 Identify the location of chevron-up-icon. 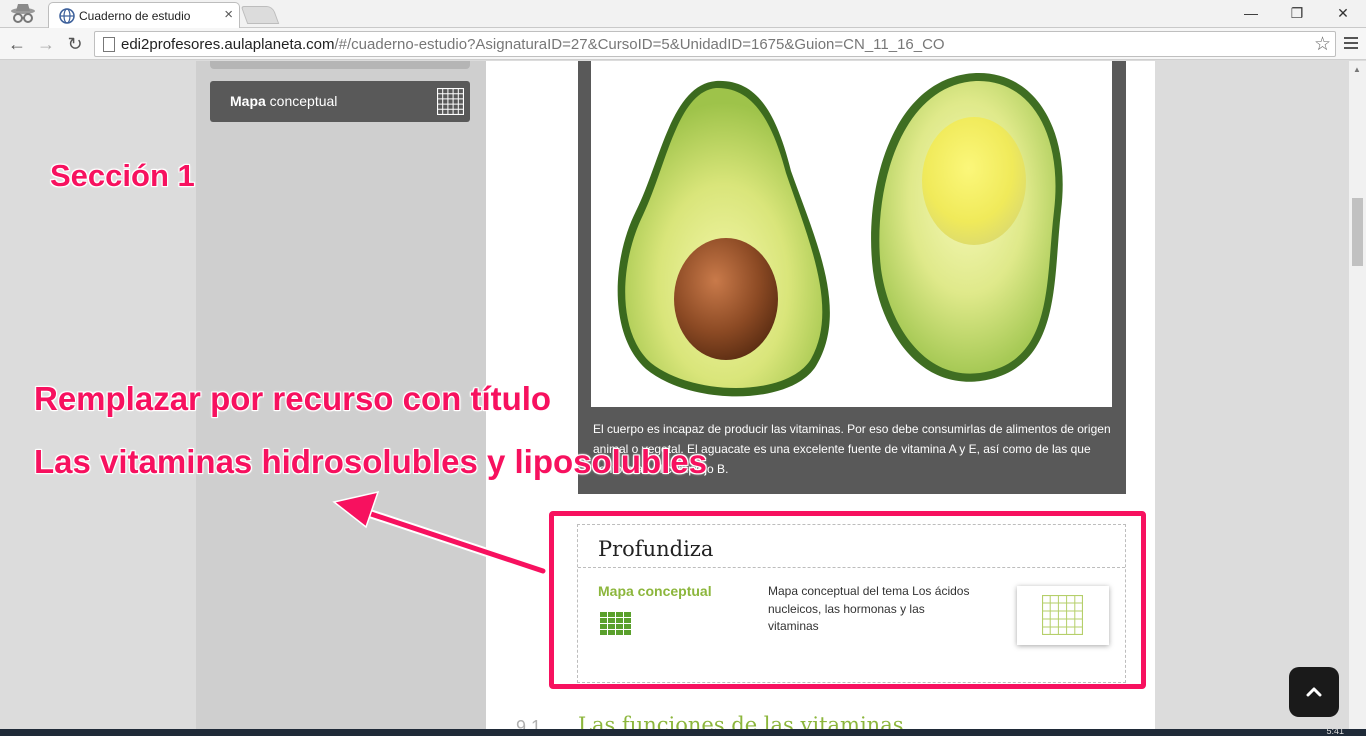
(1314, 692).